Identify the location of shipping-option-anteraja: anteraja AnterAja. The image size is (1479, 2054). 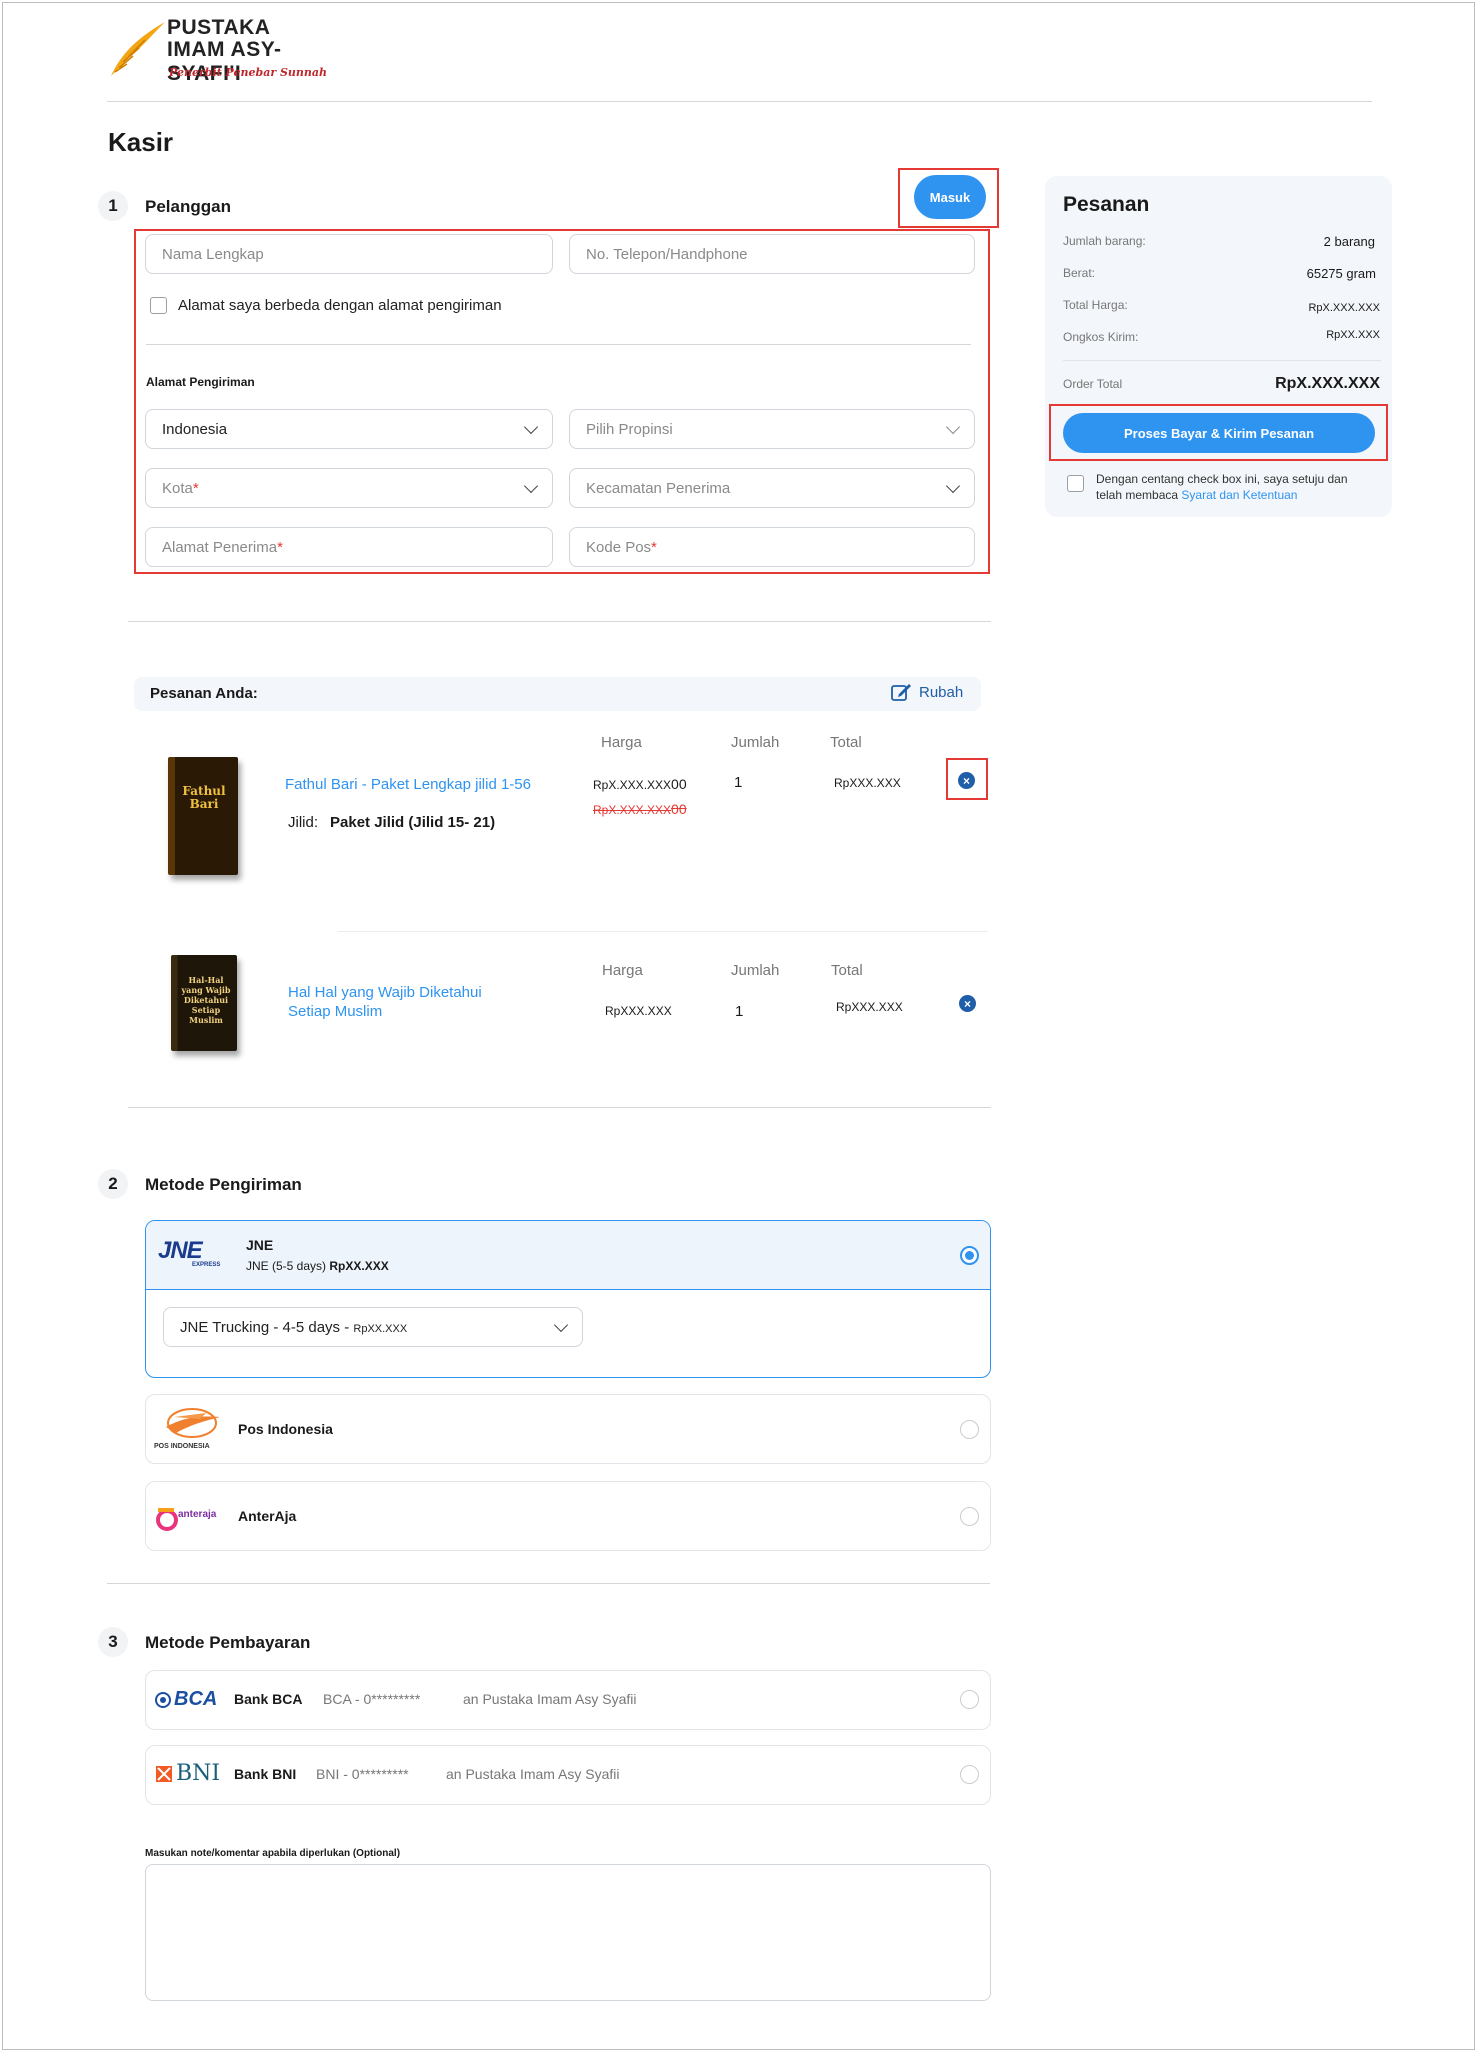
(568, 1516).